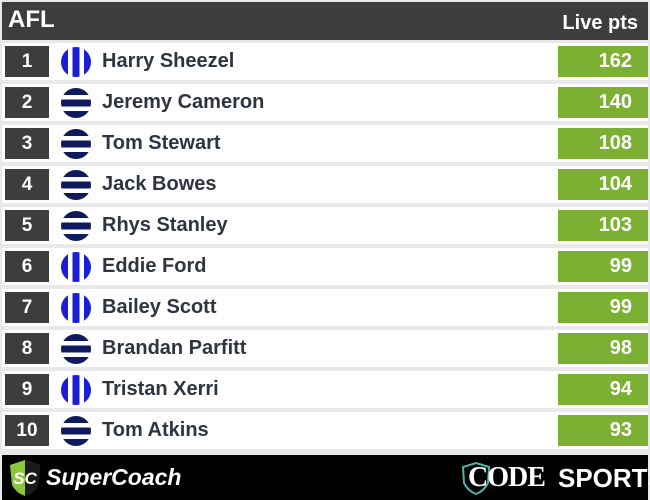 The width and height of the screenshot is (650, 500). Describe the element at coordinates (325, 348) in the screenshot. I see `player-row: 8 Brandan Parfitt 98` at that location.